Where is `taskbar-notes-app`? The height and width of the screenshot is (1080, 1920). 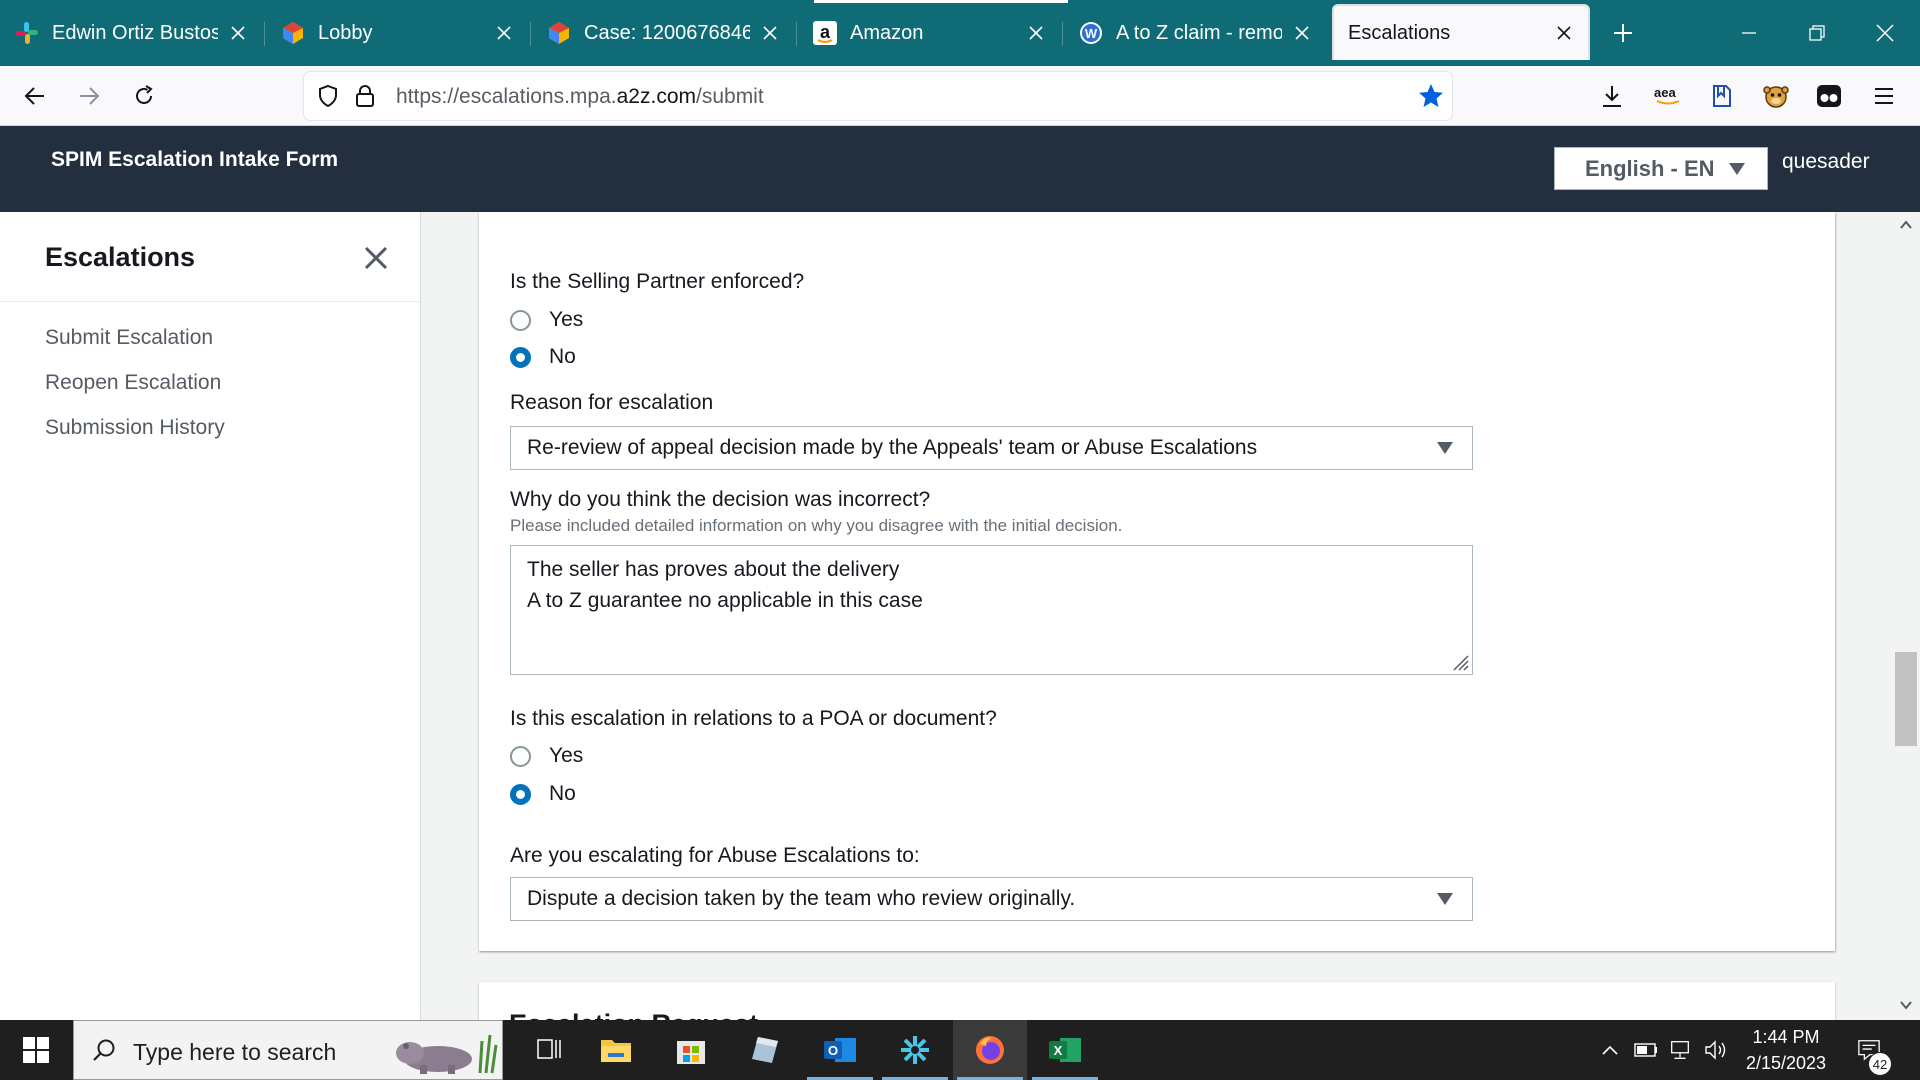
taskbar-notes-app is located at coordinates (765, 1050).